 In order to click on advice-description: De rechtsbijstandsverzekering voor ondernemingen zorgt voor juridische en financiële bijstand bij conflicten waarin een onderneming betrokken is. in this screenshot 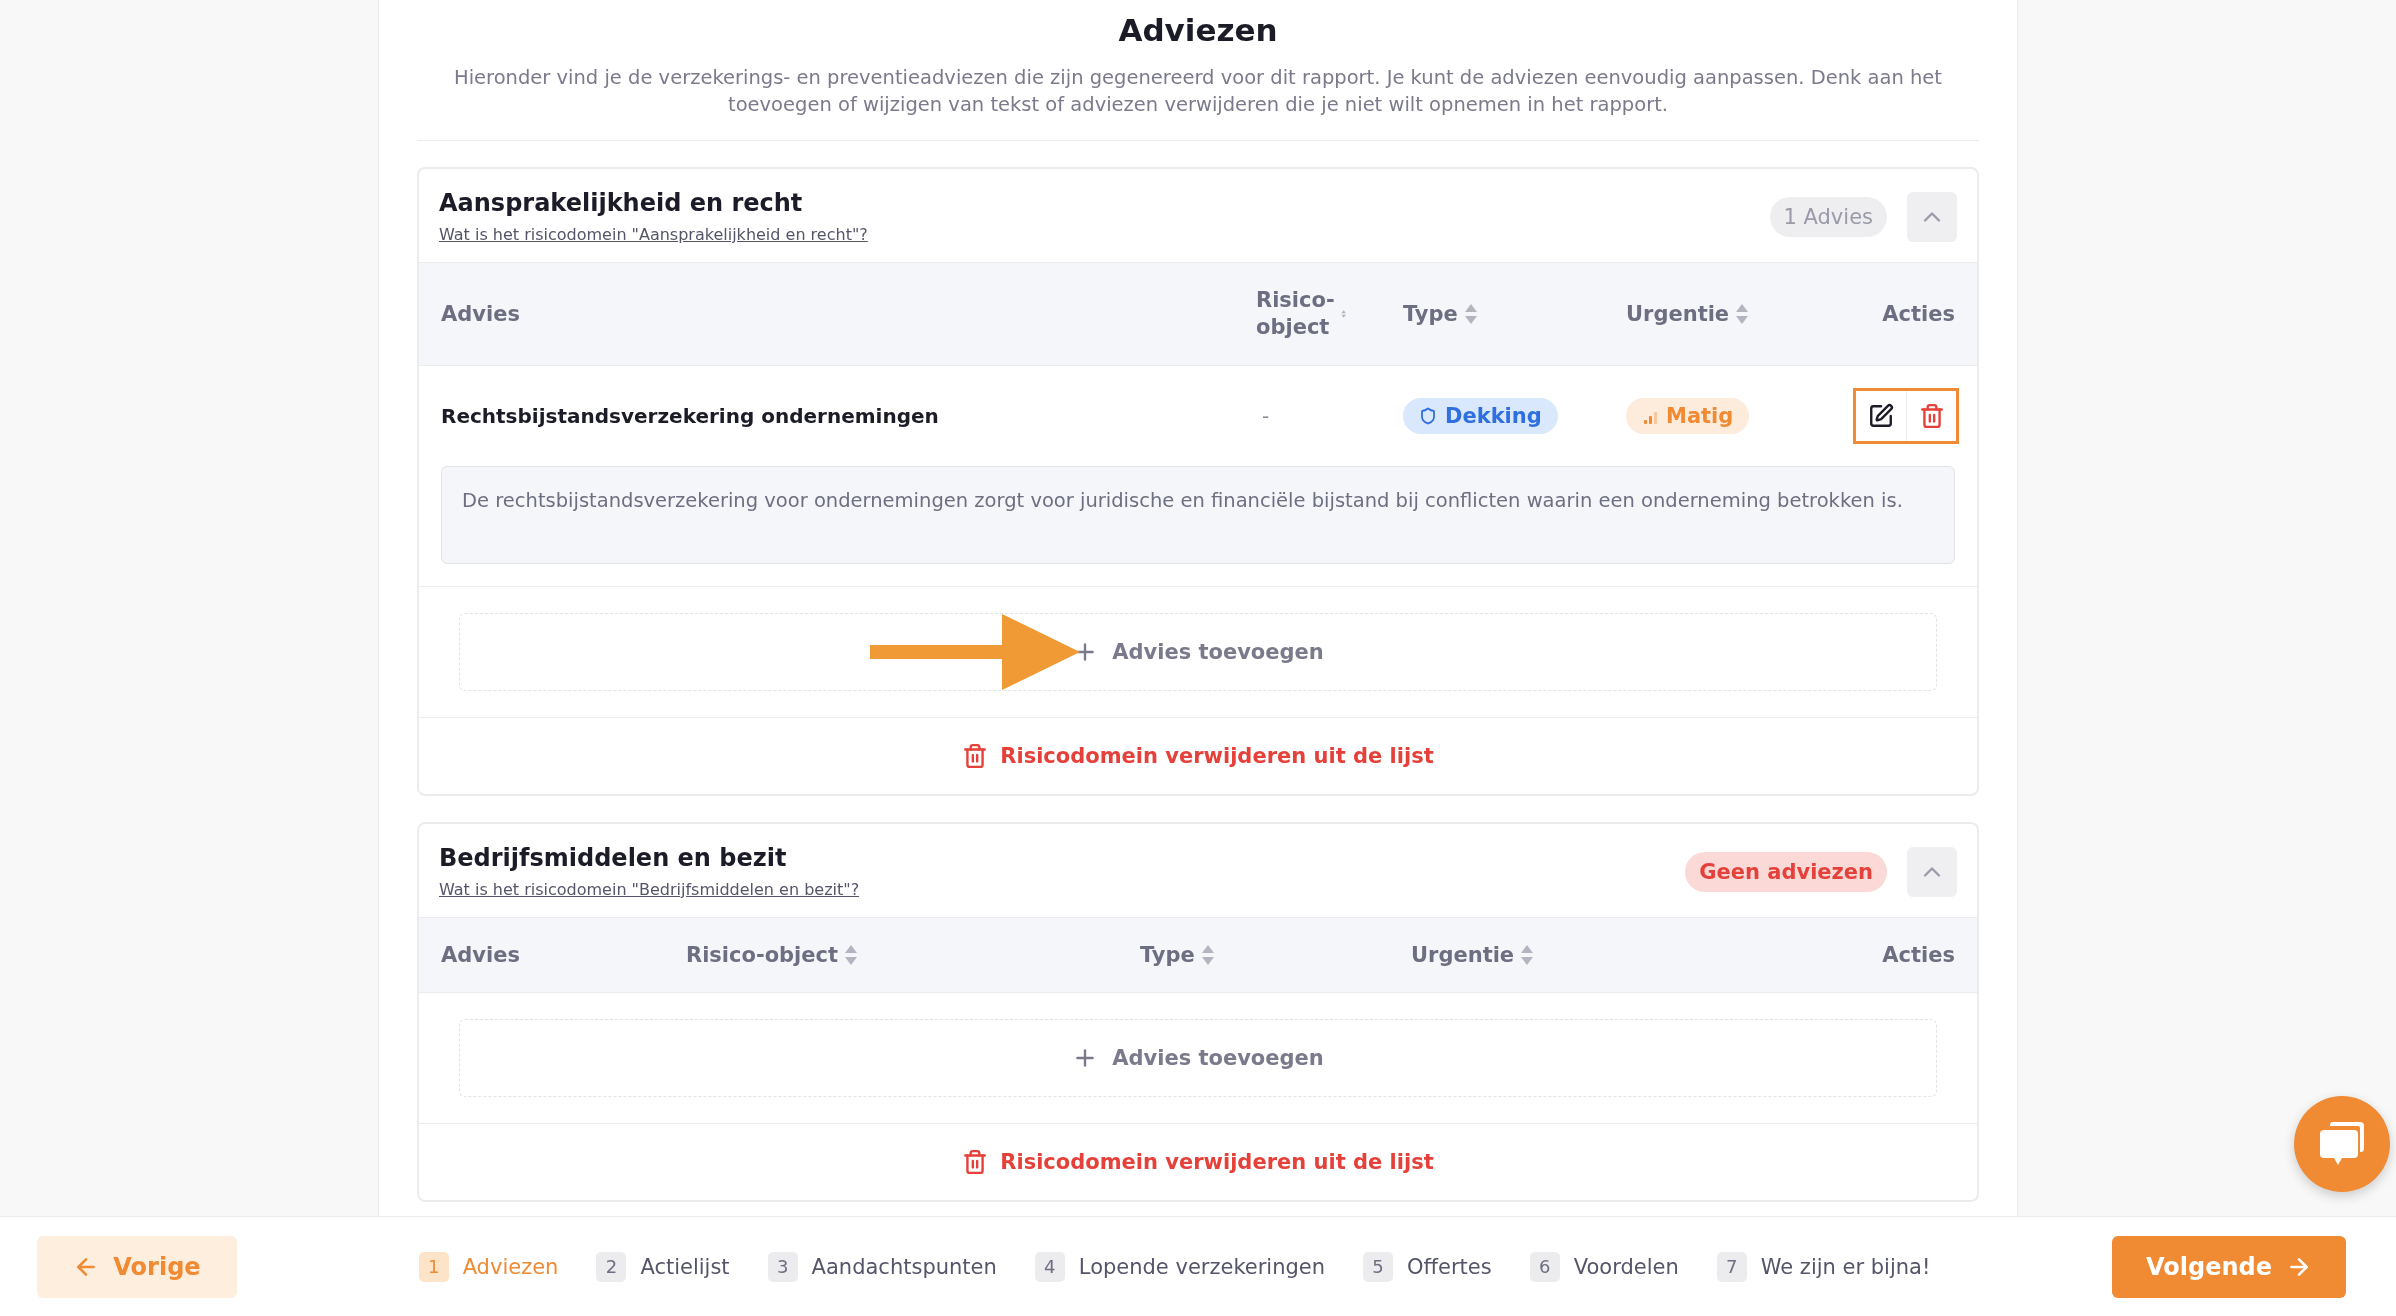, I will do `click(1198, 515)`.